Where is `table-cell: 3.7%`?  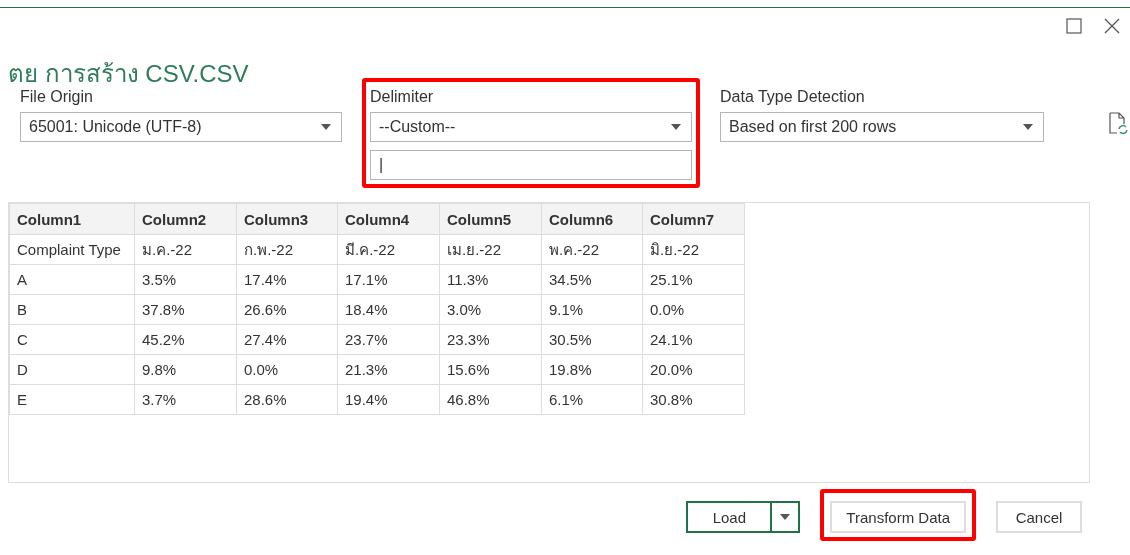 table-cell: 3.7% is located at coordinates (185, 399).